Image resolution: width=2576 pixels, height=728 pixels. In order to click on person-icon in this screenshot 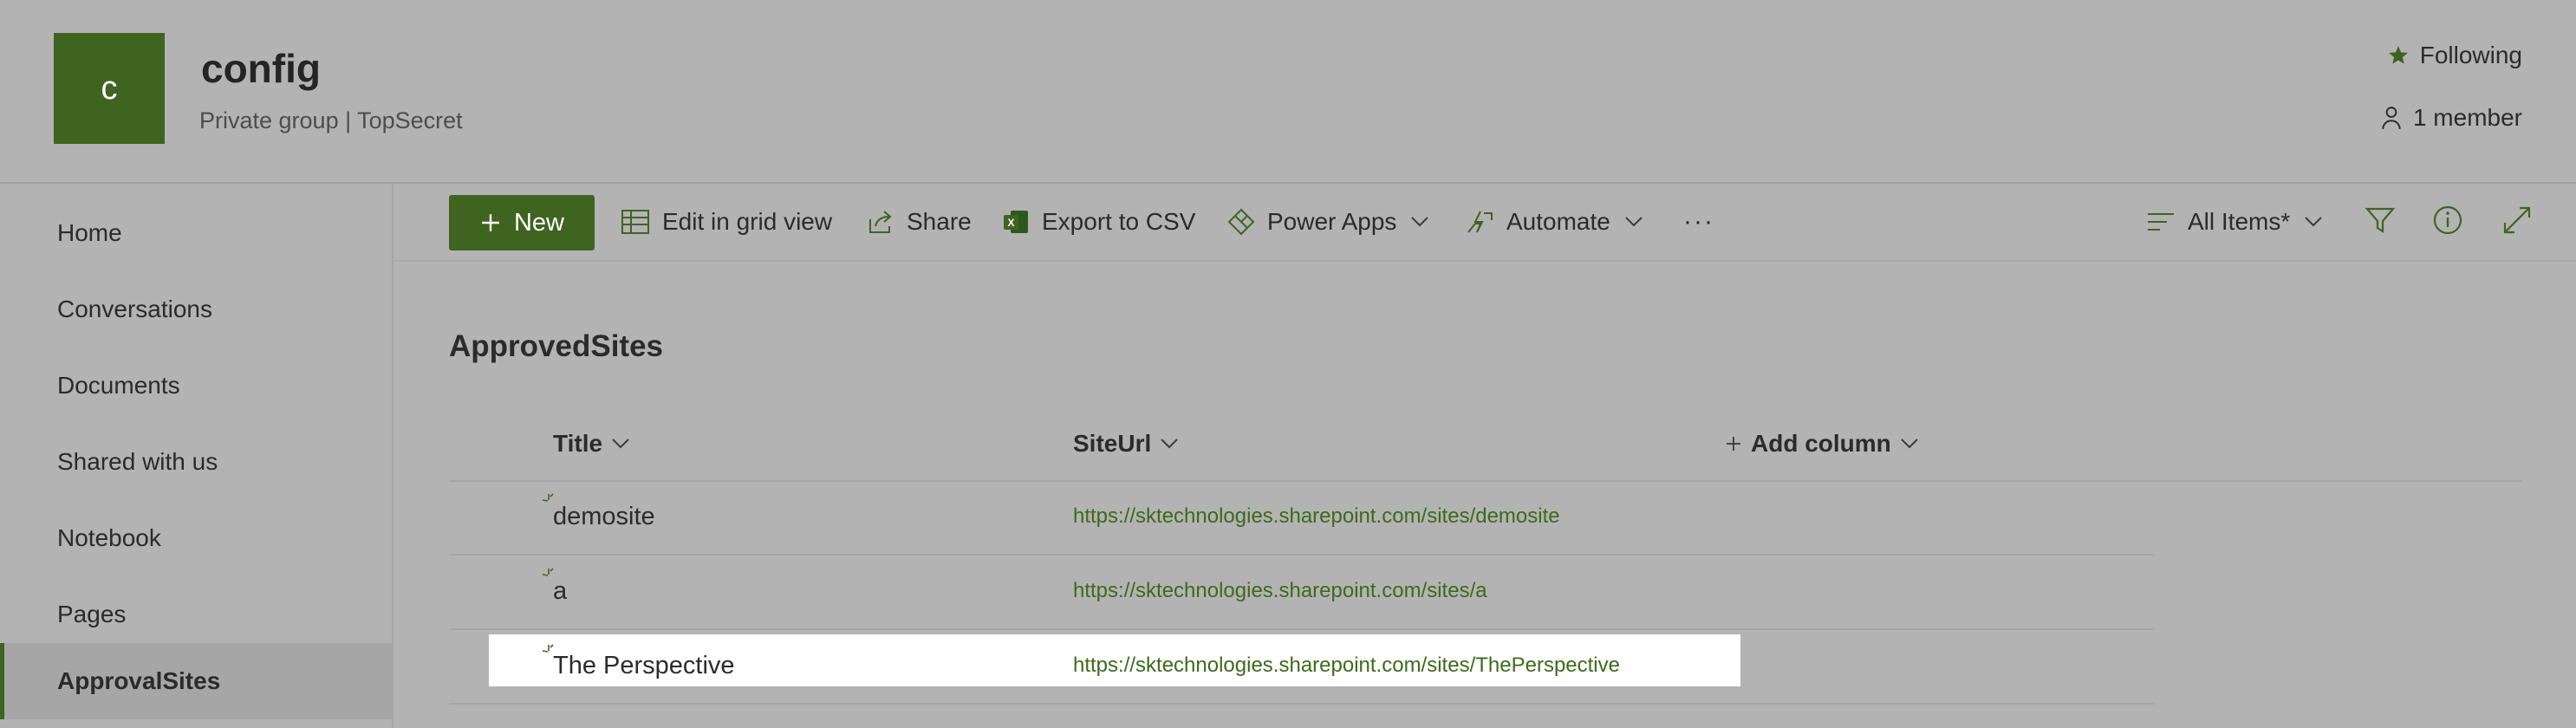, I will do `click(2391, 118)`.